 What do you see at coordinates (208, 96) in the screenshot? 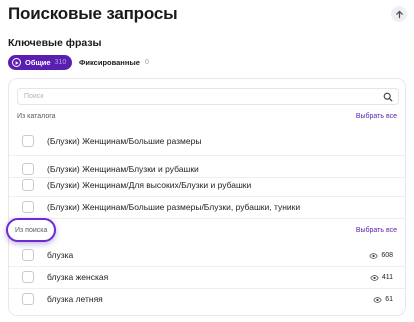
I see `search-input: Поиск` at bounding box center [208, 96].